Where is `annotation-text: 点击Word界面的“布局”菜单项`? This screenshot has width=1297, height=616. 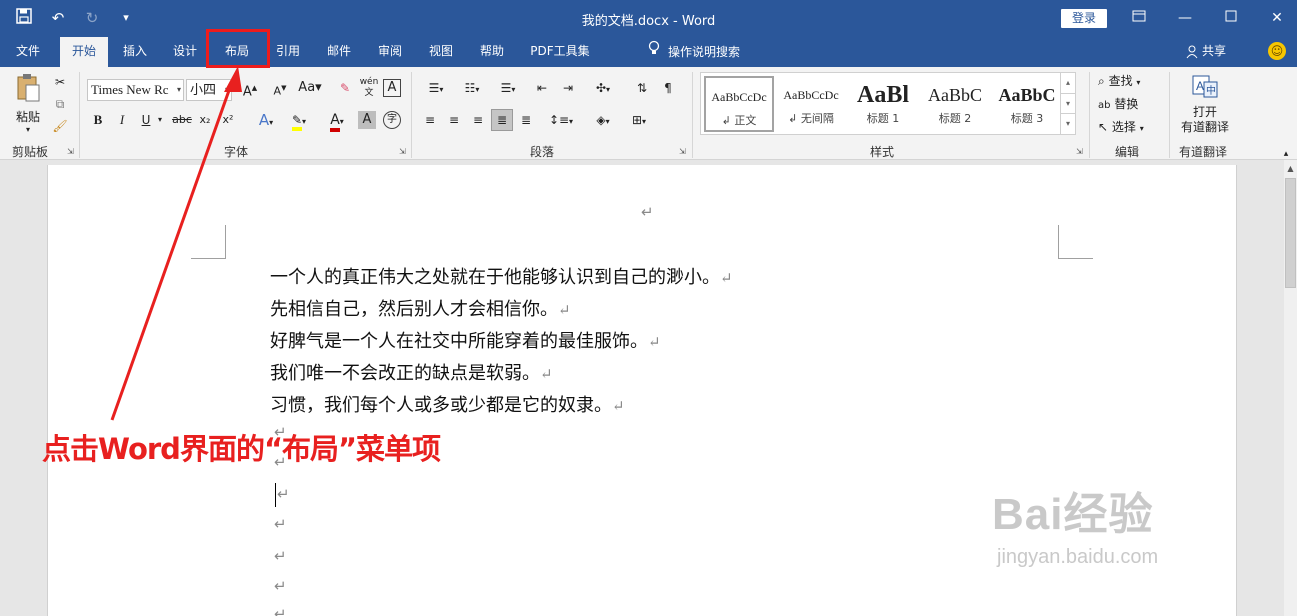 annotation-text: 点击Word界面的“布局”菜单项 is located at coordinates (241, 449).